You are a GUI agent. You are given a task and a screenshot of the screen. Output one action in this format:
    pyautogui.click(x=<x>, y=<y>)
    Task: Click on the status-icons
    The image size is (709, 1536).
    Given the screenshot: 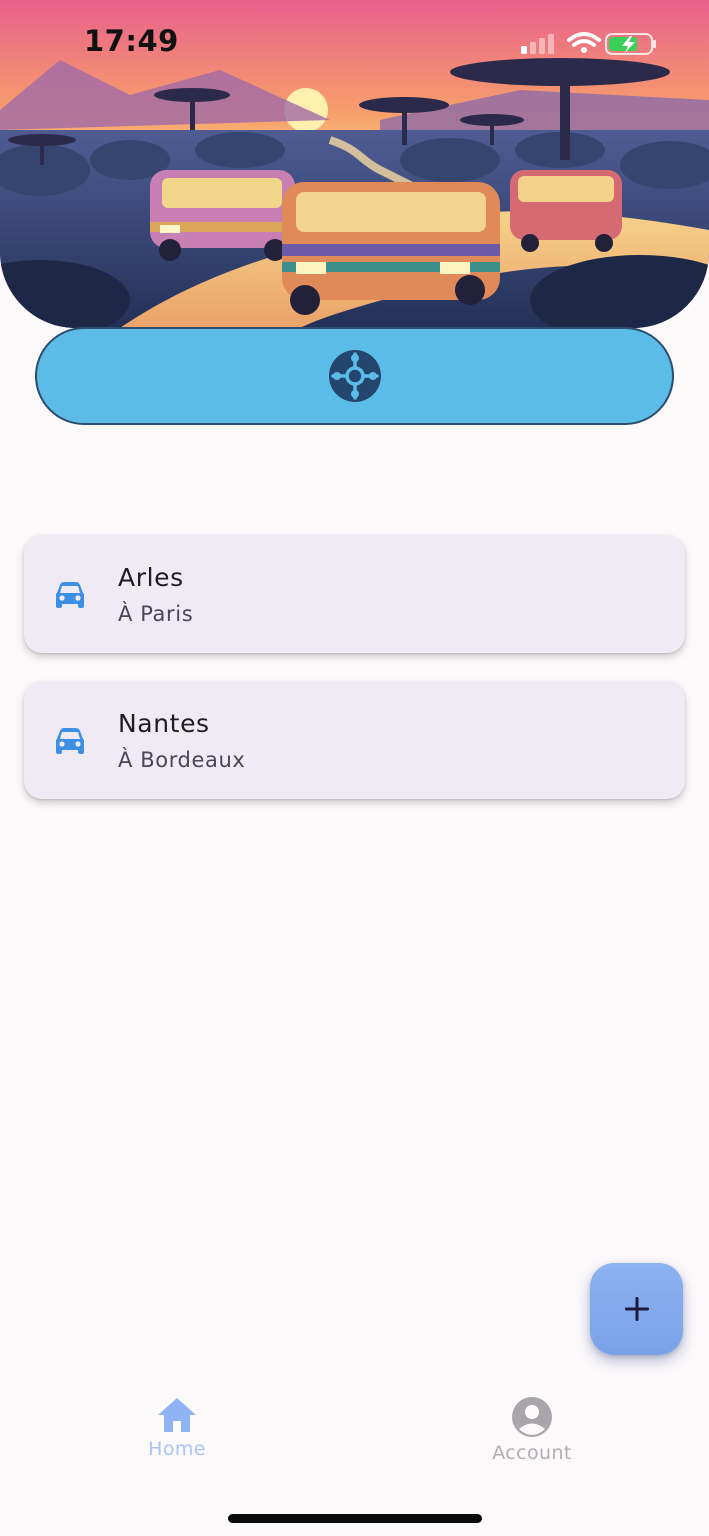 What is the action you would take?
    pyautogui.click(x=584, y=43)
    